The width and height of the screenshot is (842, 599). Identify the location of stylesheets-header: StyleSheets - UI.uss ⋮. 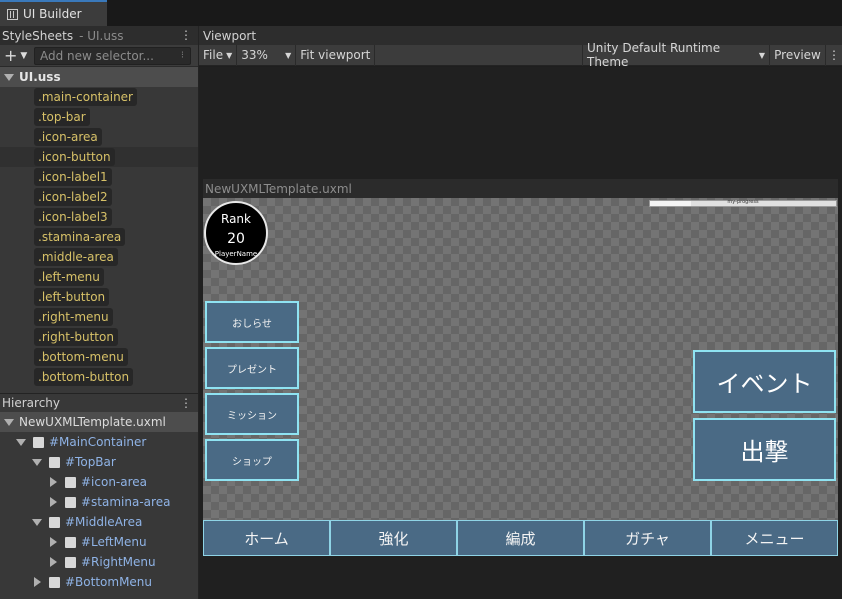
(99, 35).